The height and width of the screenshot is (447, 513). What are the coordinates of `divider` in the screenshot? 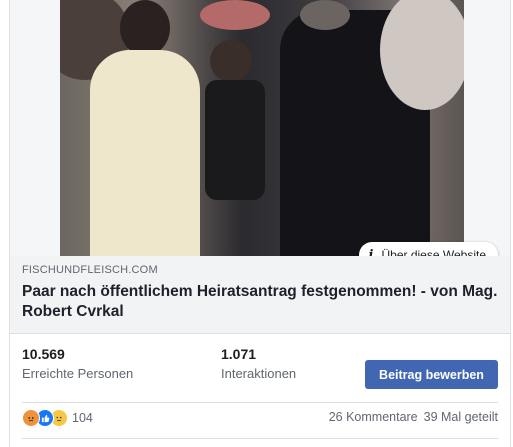 It's located at (260, 402).